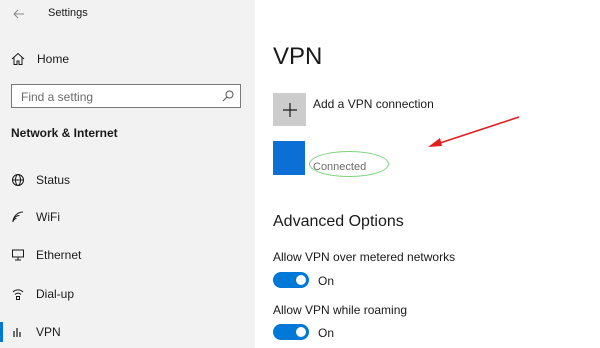  I want to click on sidebar-item-label: Ethernet, so click(59, 255).